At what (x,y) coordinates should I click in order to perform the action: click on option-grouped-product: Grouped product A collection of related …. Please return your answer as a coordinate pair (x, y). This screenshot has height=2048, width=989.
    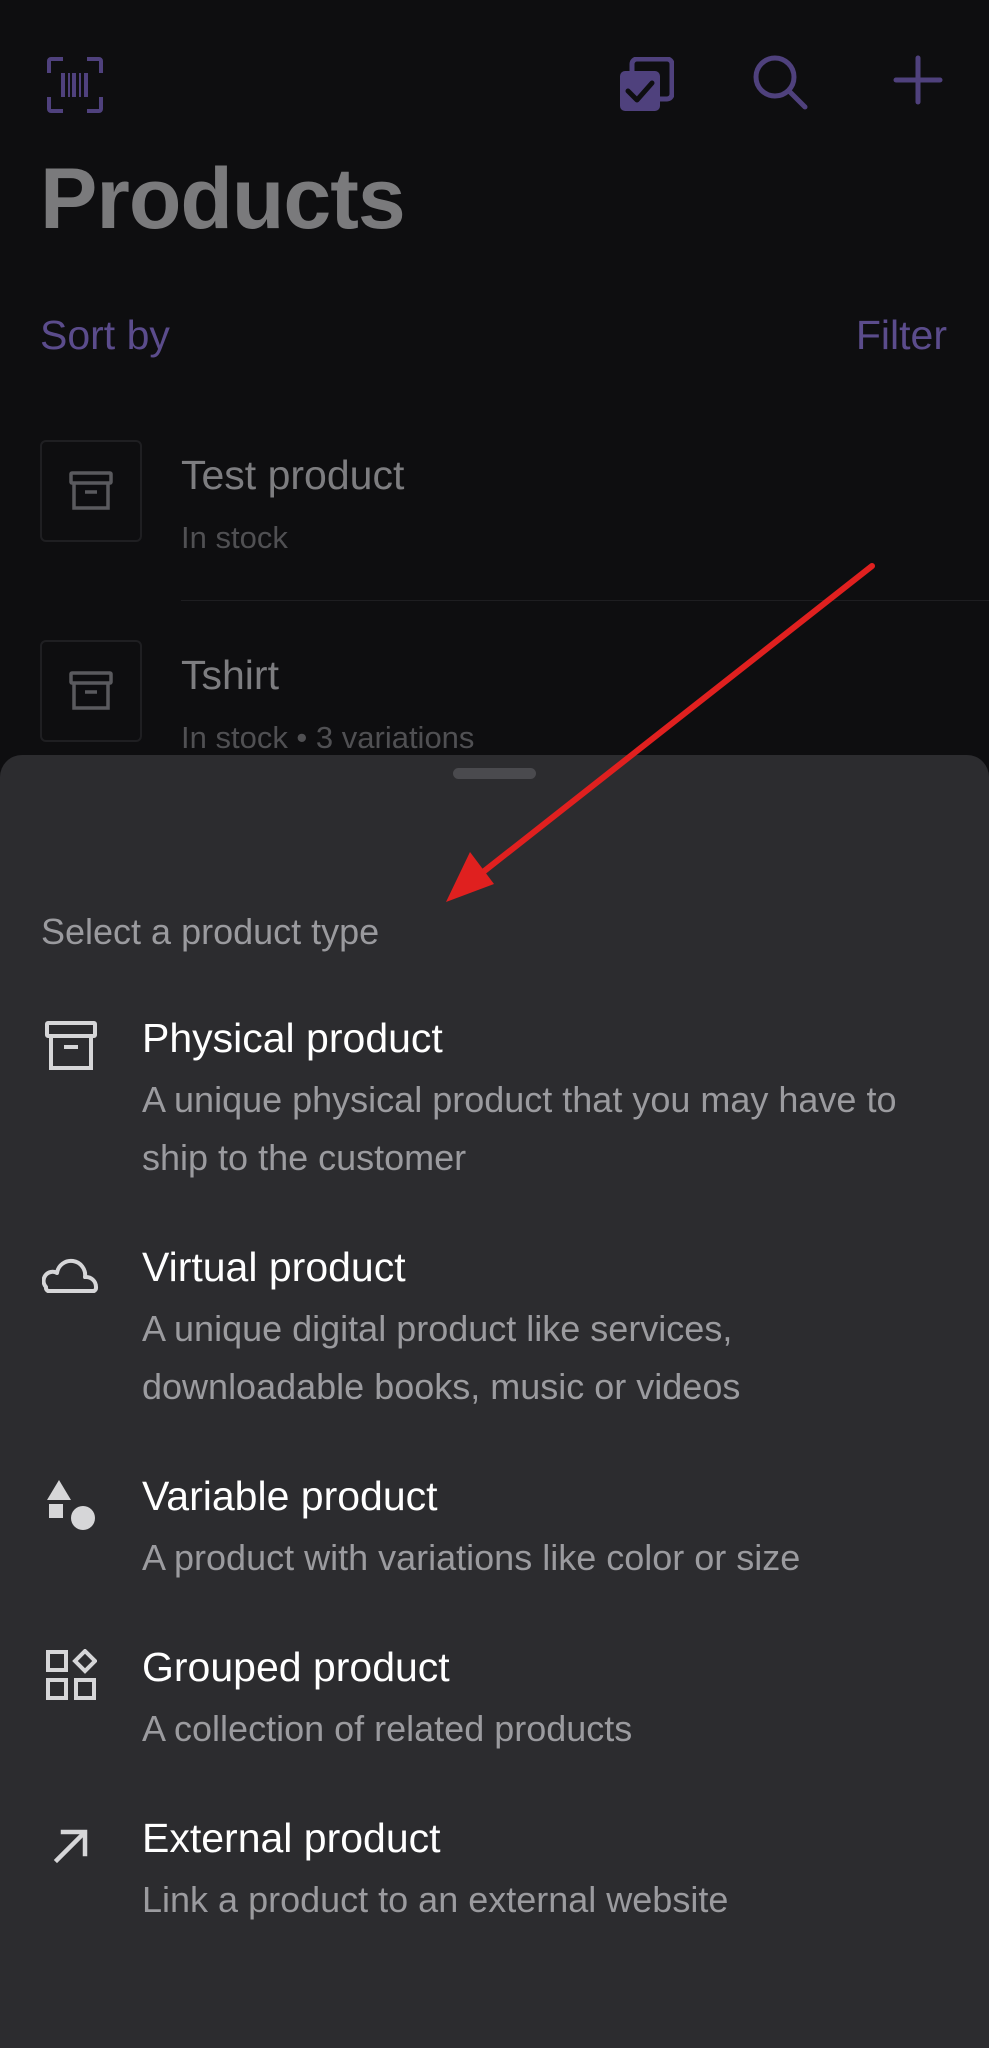
    Looking at the image, I should click on (494, 1714).